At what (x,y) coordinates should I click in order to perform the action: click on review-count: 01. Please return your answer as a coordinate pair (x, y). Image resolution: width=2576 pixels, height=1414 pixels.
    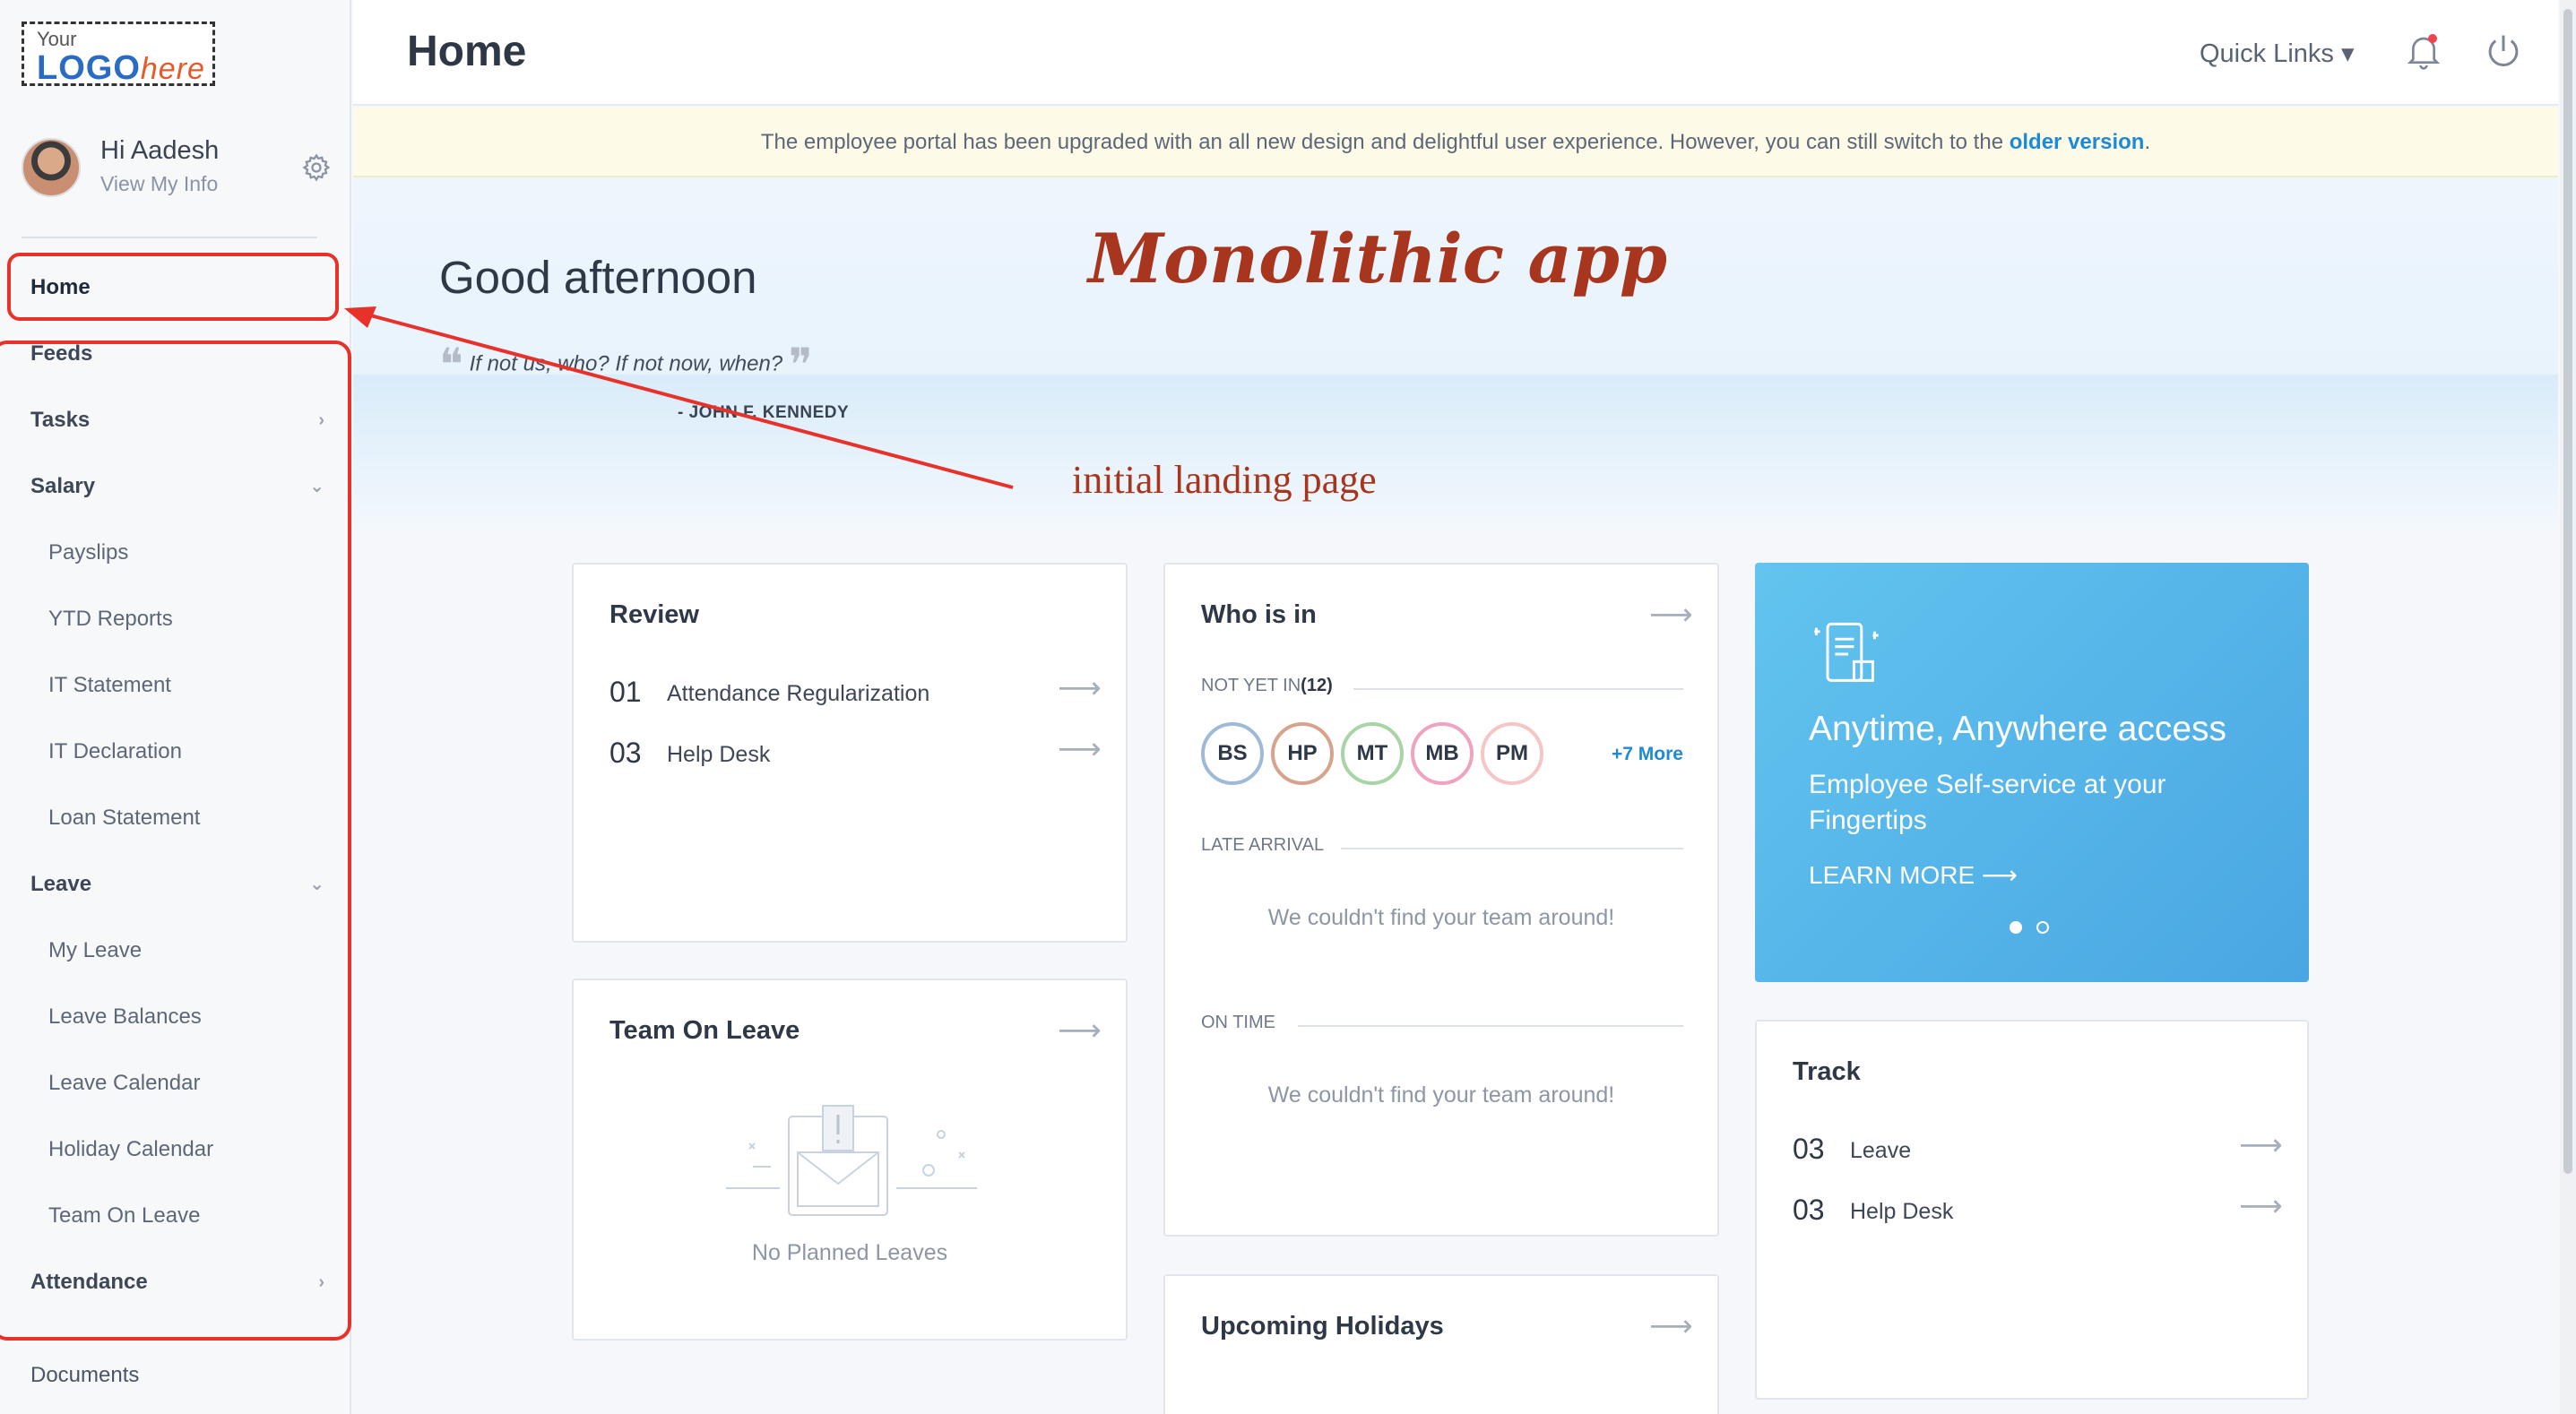
    Looking at the image, I should click on (625, 692).